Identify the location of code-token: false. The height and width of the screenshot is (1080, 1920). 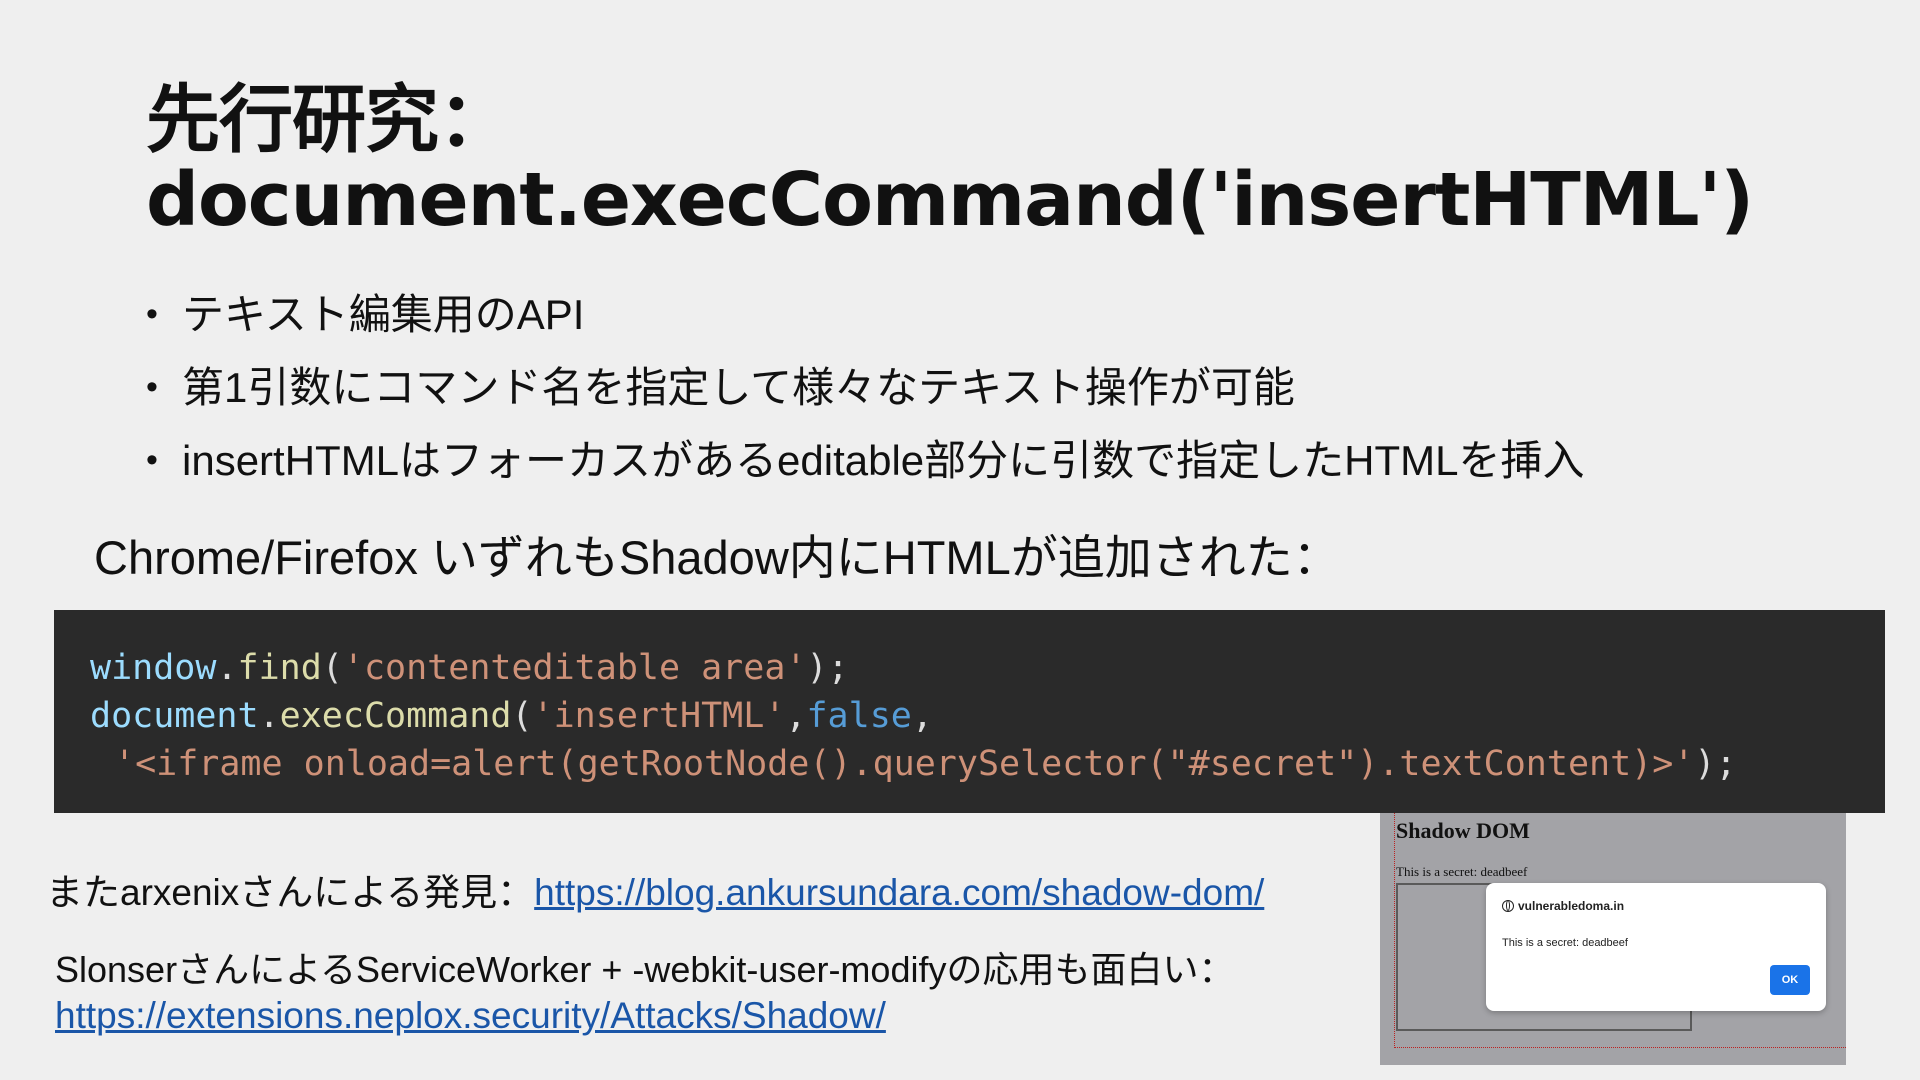
(859, 716).